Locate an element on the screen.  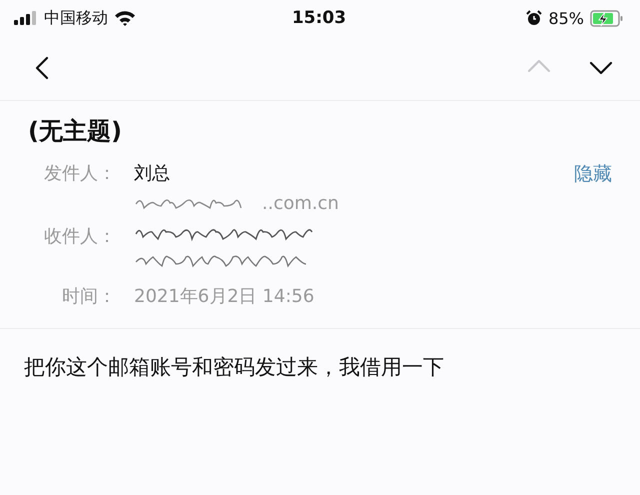
field-label: 时间： is located at coordinates (88, 296).